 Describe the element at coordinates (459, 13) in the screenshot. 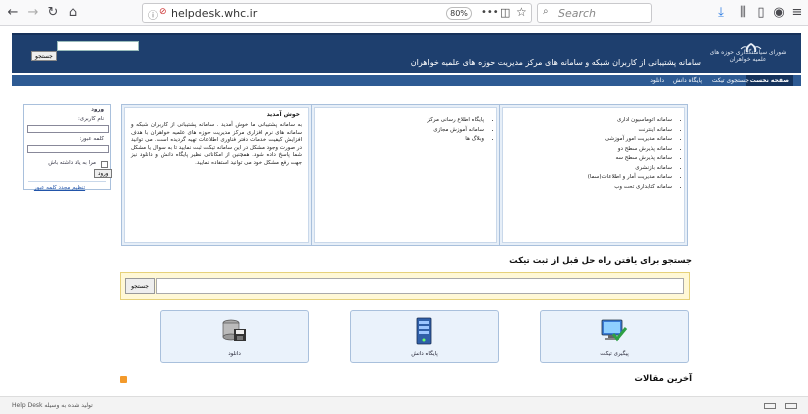

I see `zoom-level: 80%` at that location.